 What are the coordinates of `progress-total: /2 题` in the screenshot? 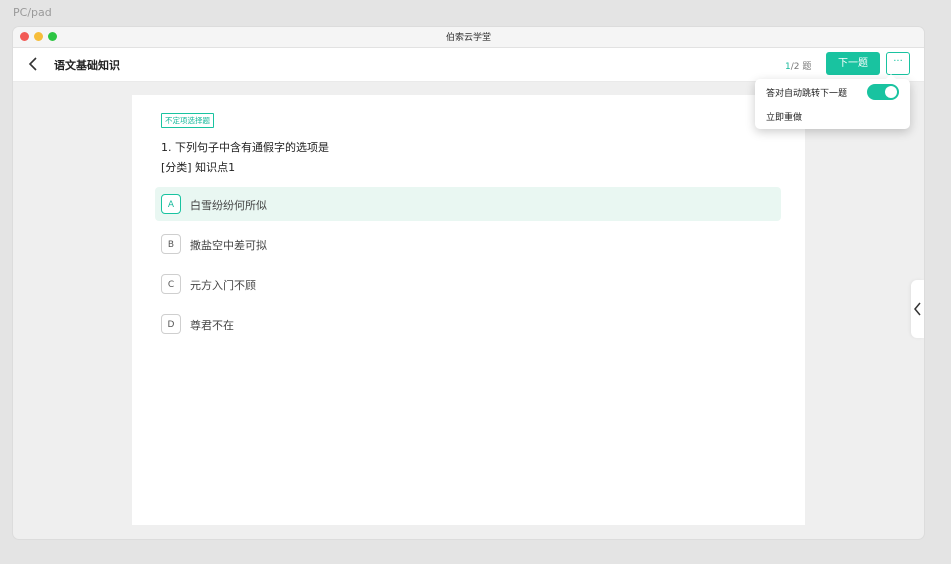 It's located at (801, 67).